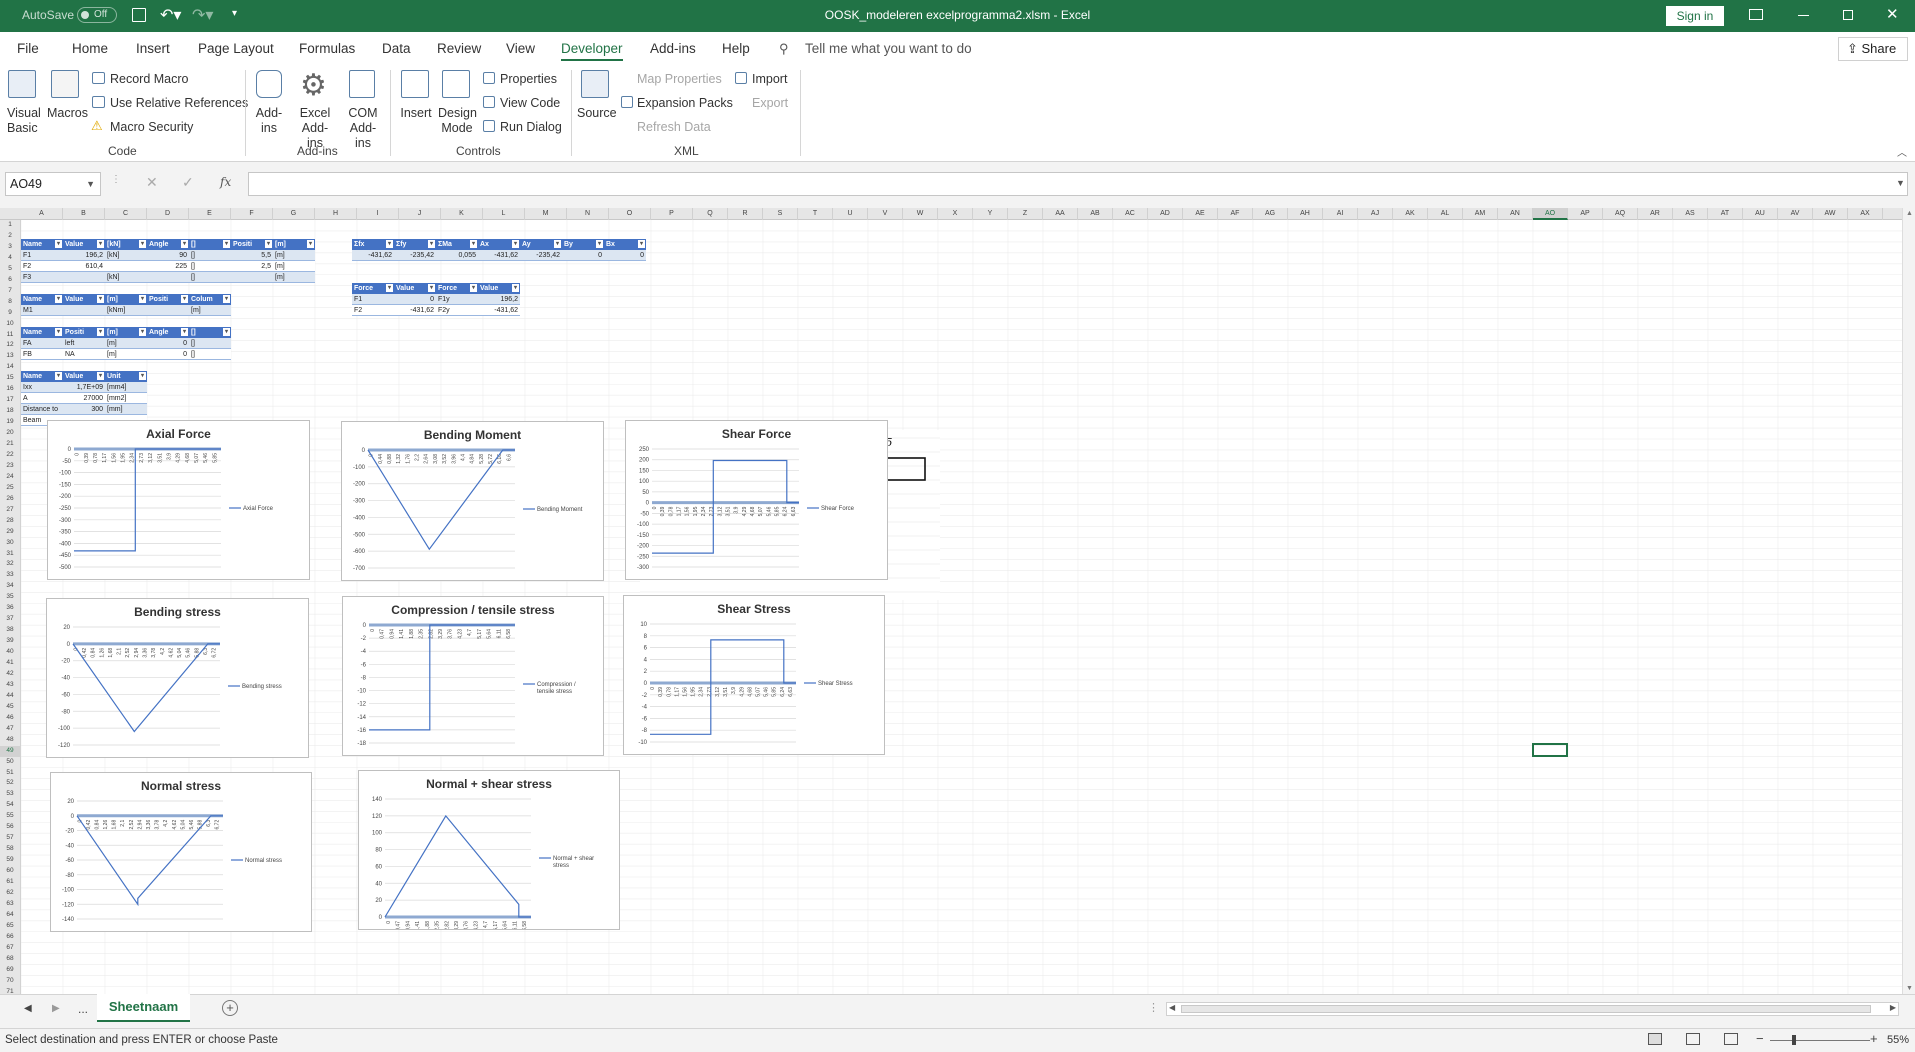  Describe the element at coordinates (139, 15) in the screenshot. I see `save-icon` at that location.